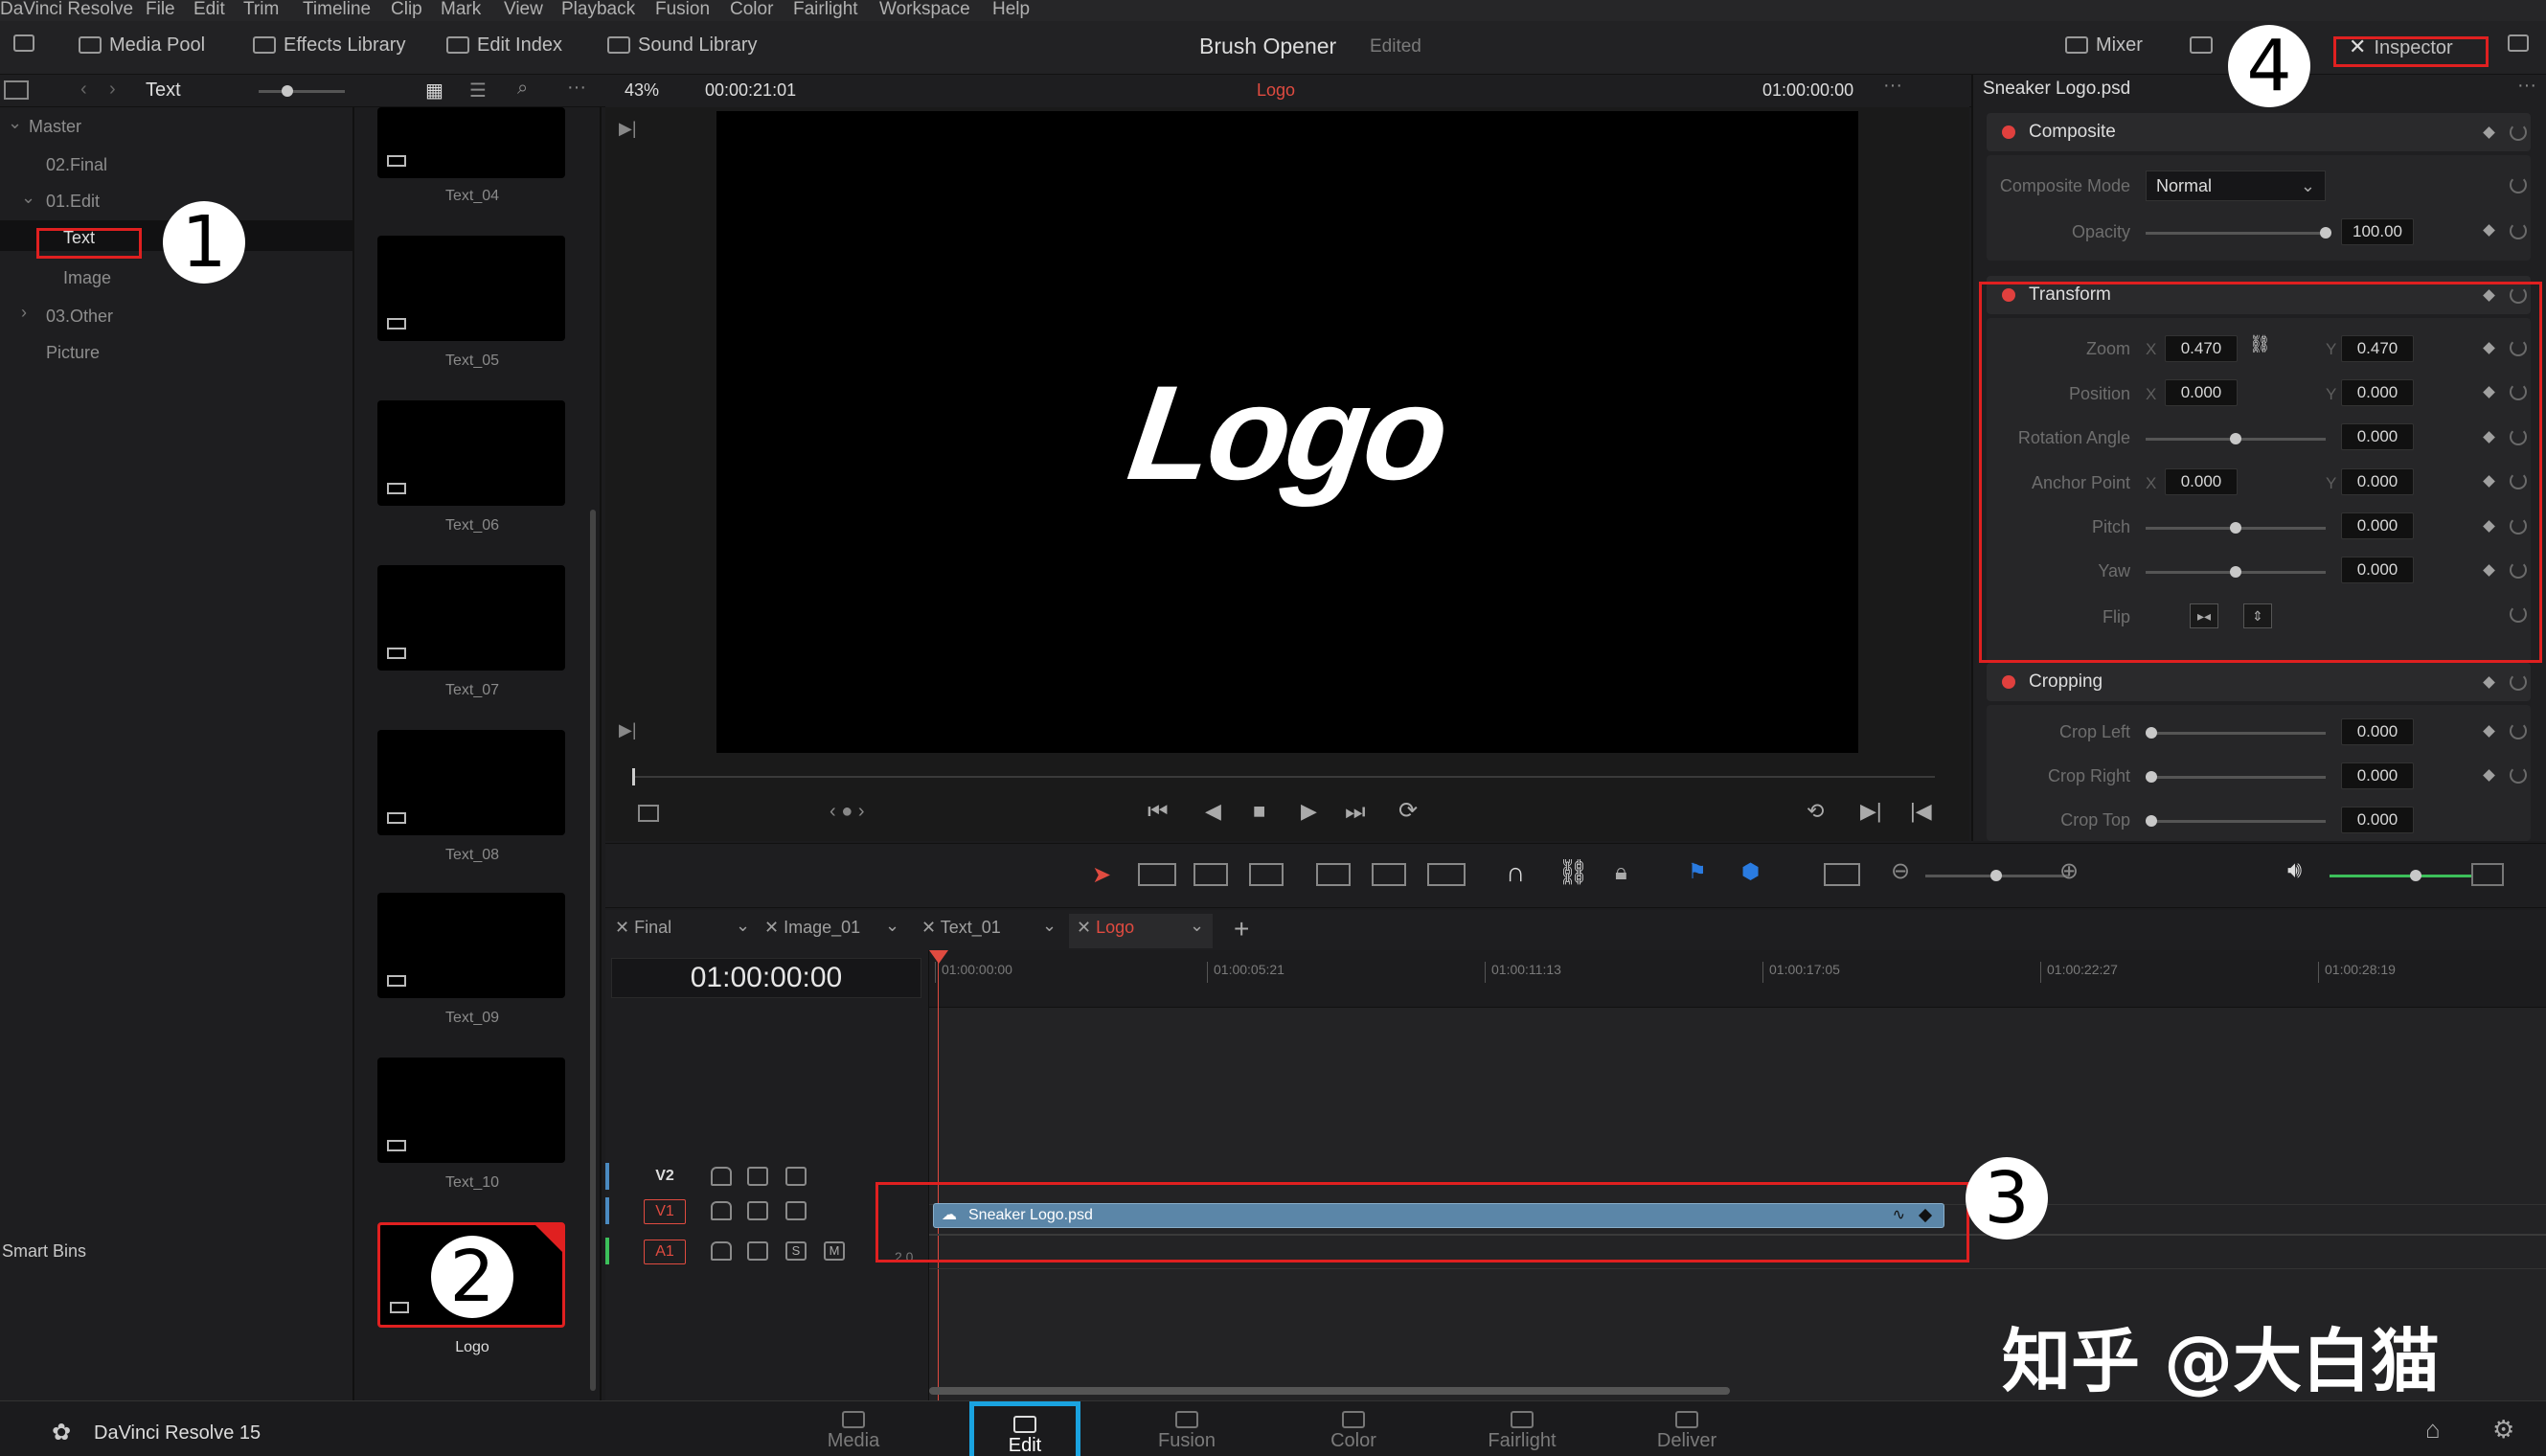 The width and height of the screenshot is (2546, 1456). Describe the element at coordinates (76, 165) in the screenshot. I see `bin-final: 02.Final` at that location.